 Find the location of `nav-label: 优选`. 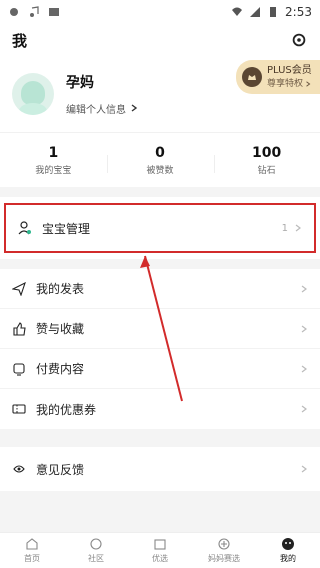

nav-label: 优选 is located at coordinates (160, 558).